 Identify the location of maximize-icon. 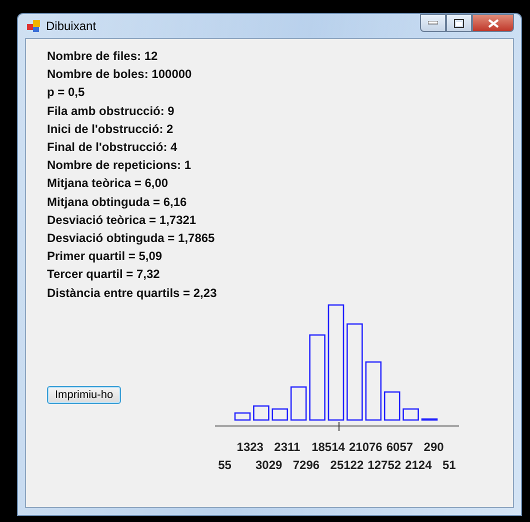
(459, 23).